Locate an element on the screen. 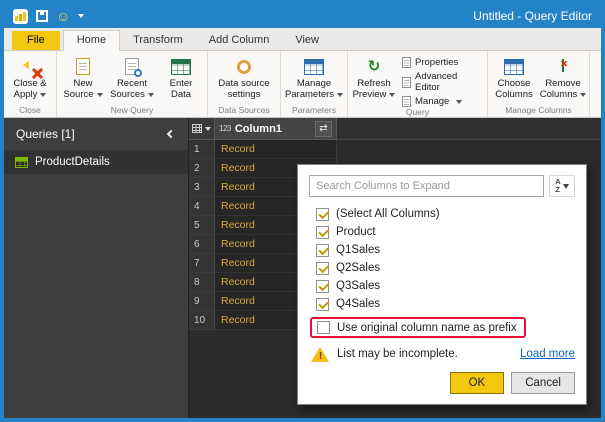  row-number: 2 is located at coordinates (202, 168).